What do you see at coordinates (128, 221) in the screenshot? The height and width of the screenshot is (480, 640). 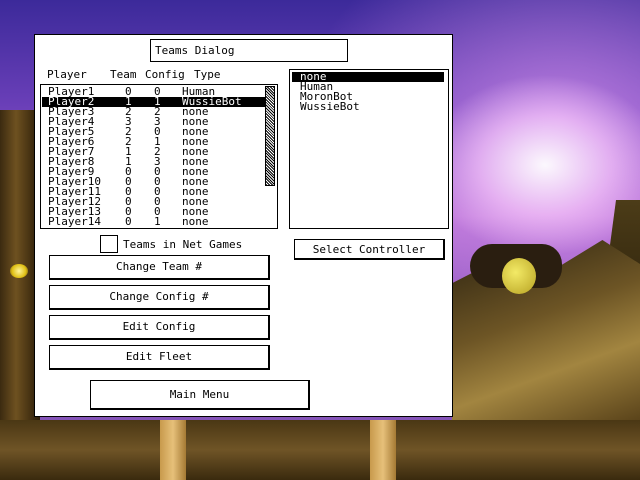 I see `player-team: 0` at bounding box center [128, 221].